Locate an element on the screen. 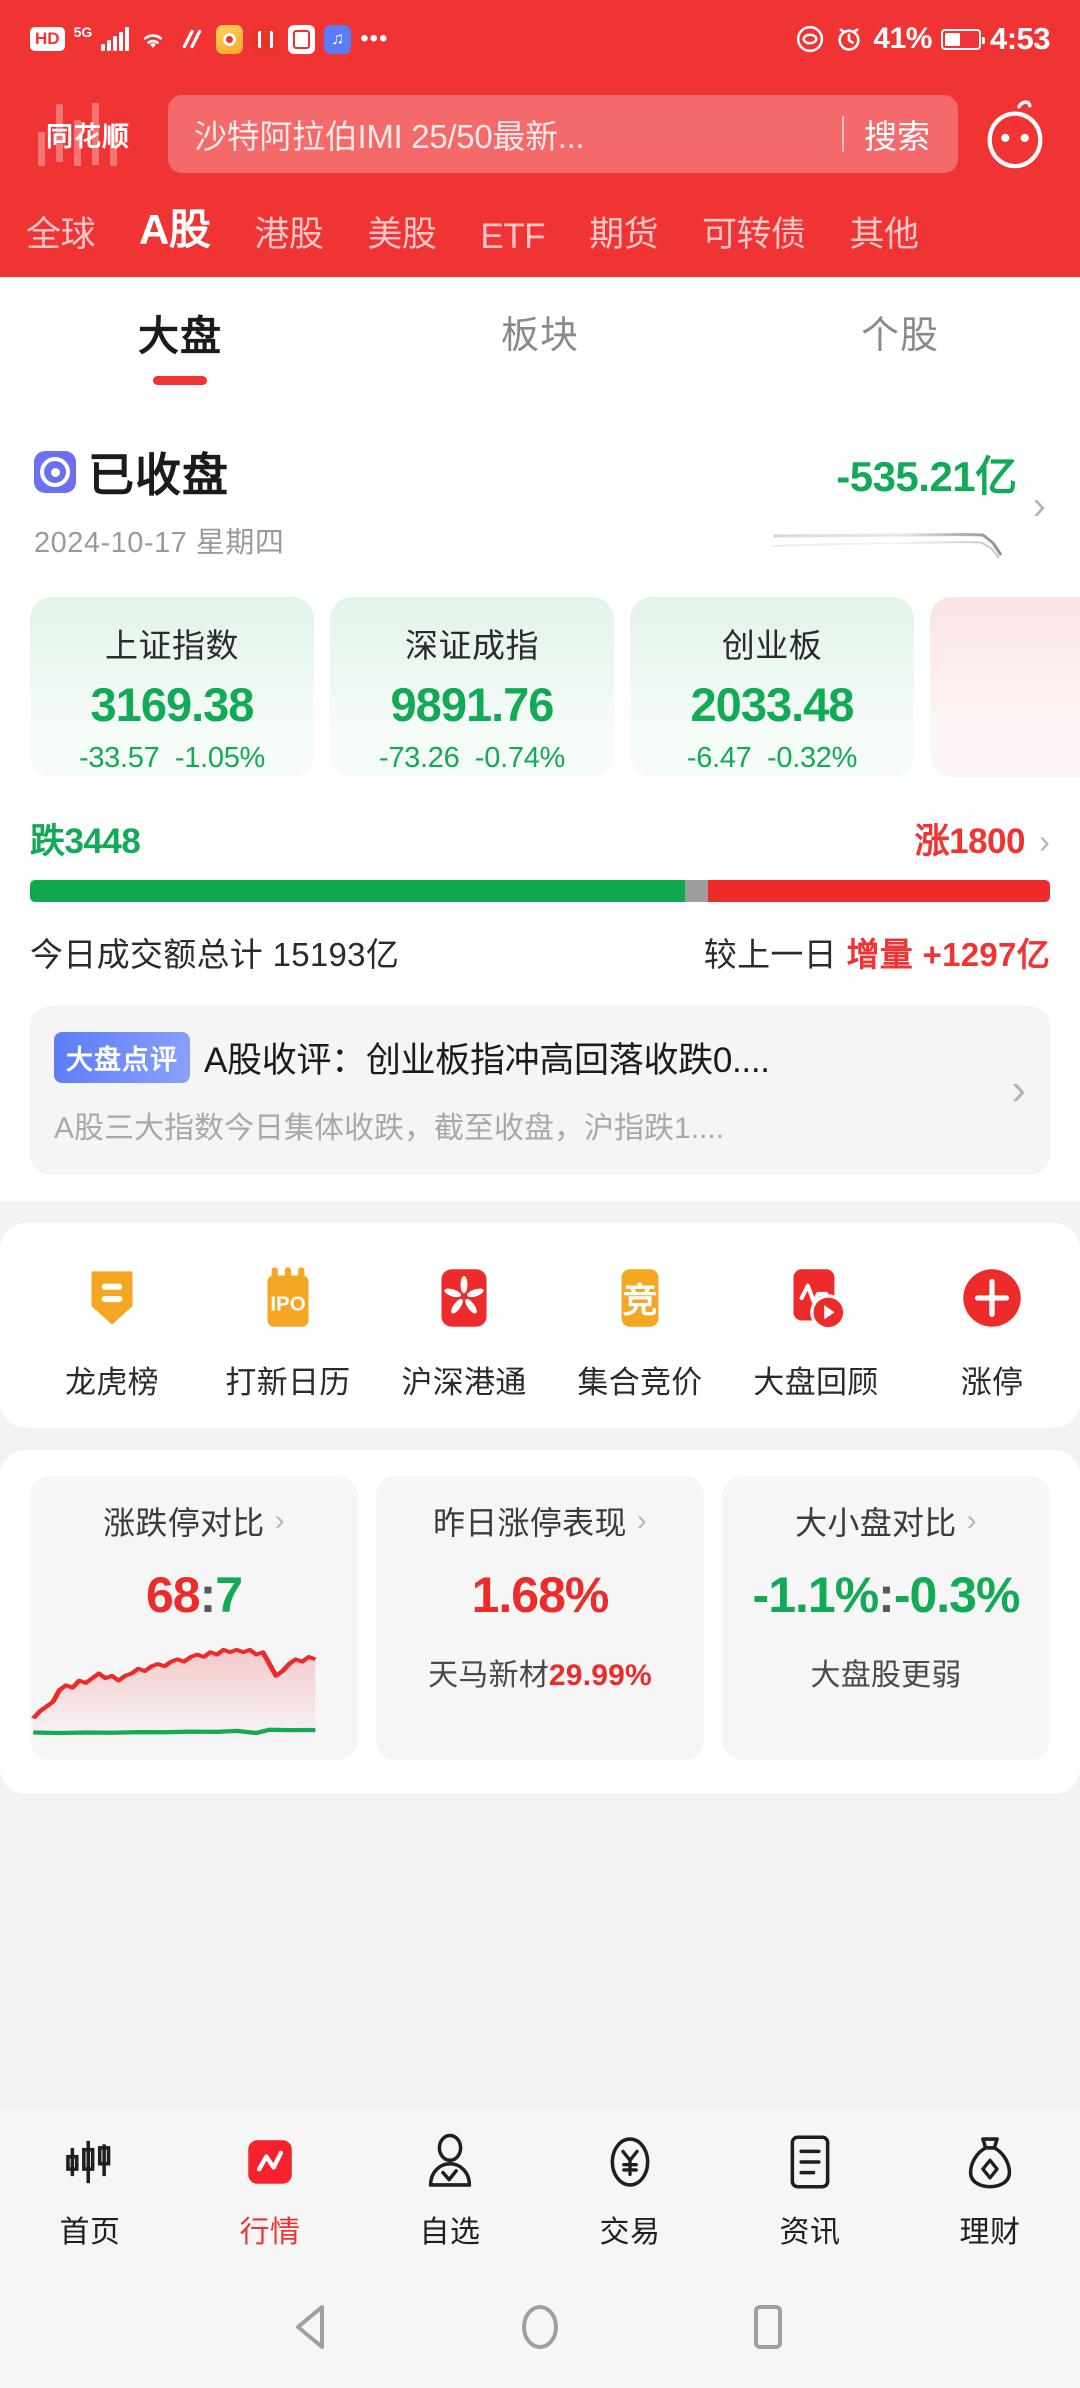 This screenshot has width=1080, height=2388. stat-card-title: 昨日涨停表现 is located at coordinates (529, 1523).